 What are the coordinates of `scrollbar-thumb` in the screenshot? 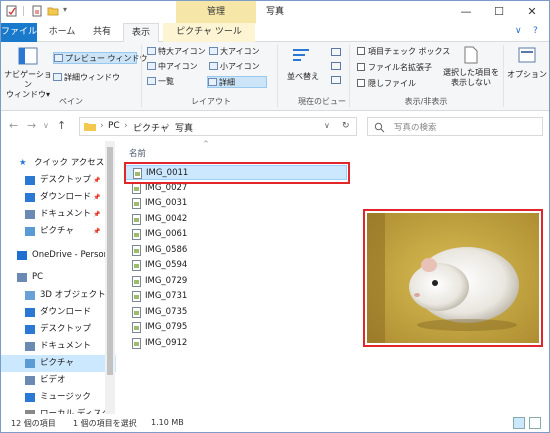 It's located at (110, 261).